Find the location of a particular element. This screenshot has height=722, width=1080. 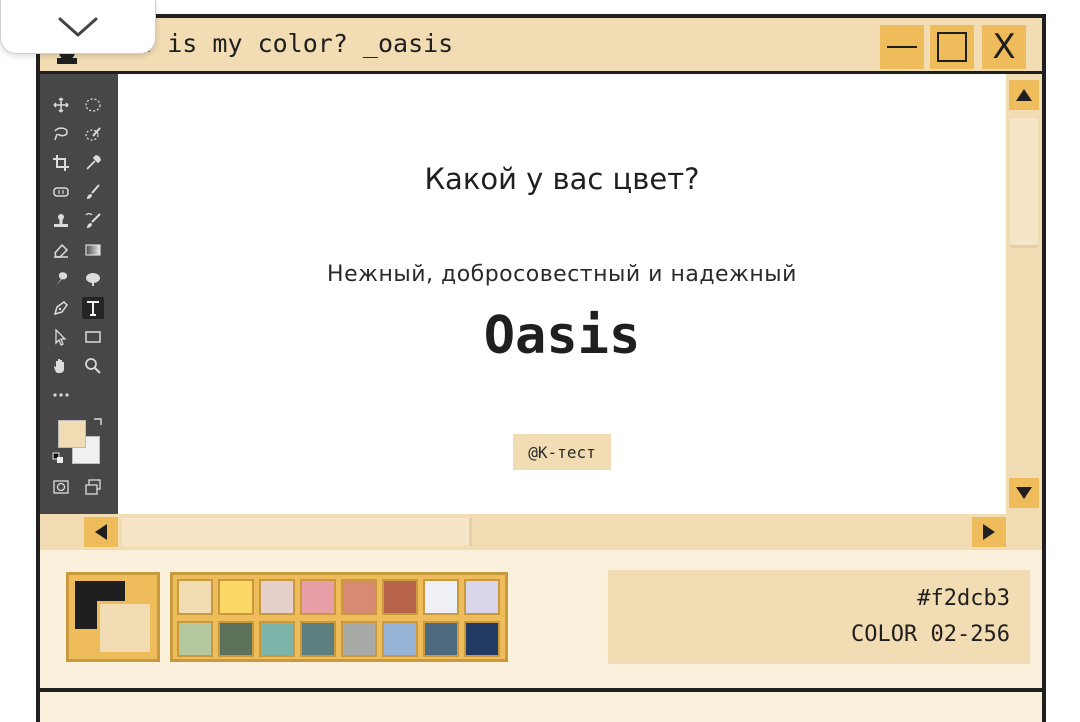

zoom-tool-icon is located at coordinates (93, 366).